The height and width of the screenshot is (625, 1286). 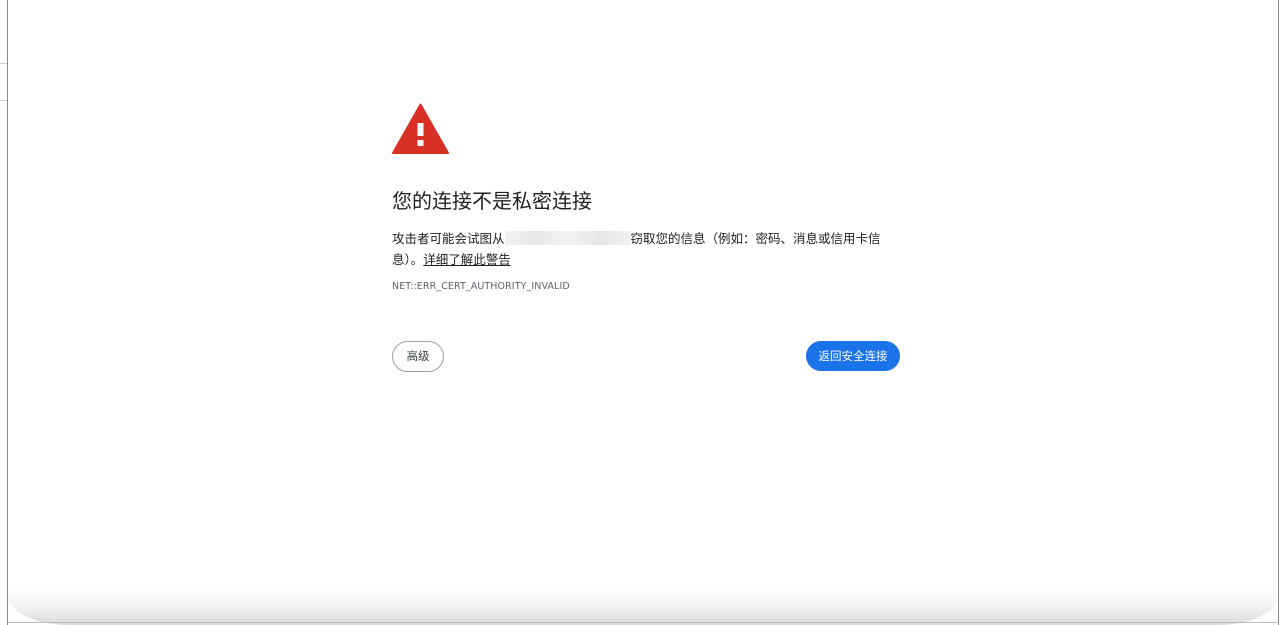 What do you see at coordinates (481, 286) in the screenshot?
I see `error-code: NET::ERR_CERT_AUTHORITY_INVALID` at bounding box center [481, 286].